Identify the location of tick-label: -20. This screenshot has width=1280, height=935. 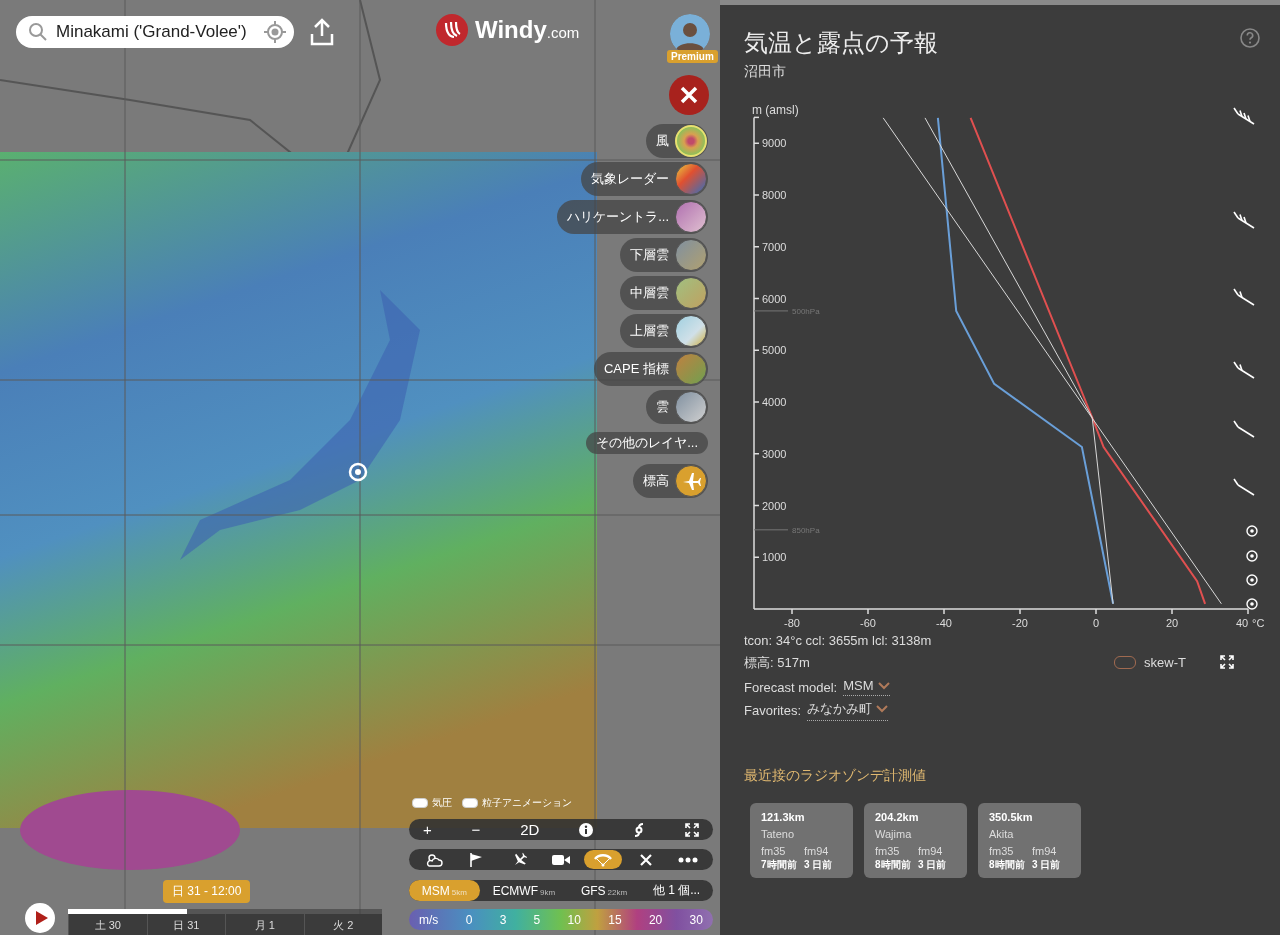
(1020, 623).